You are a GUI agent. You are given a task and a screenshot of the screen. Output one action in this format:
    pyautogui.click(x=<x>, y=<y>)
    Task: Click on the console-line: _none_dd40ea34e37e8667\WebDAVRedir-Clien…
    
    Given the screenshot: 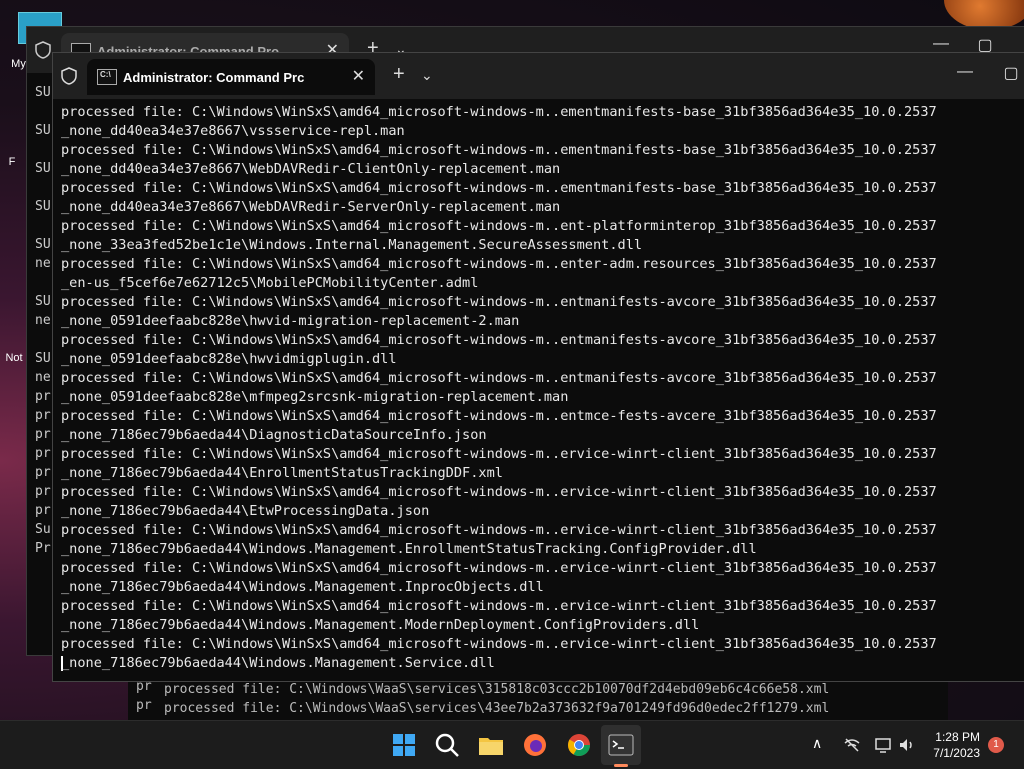 What is the action you would take?
    pyautogui.click(x=311, y=169)
    